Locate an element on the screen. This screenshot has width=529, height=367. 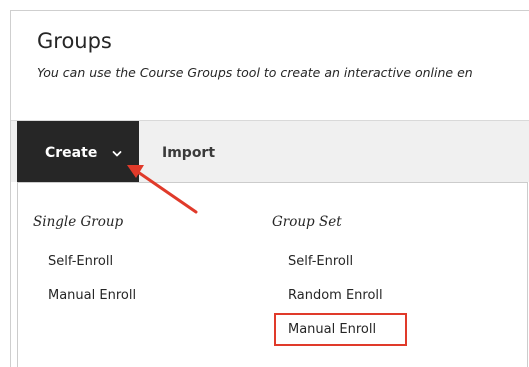
page-title: Groups is located at coordinates (74, 41).